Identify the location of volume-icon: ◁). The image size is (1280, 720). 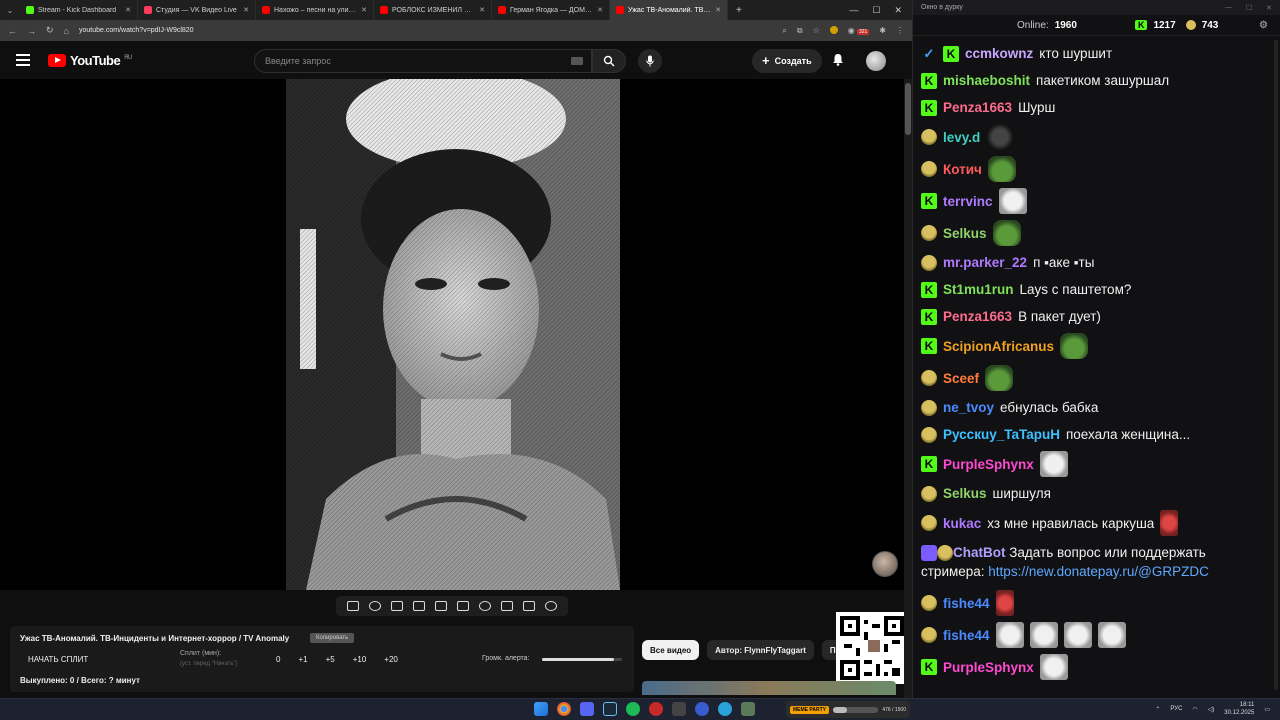
(1211, 709).